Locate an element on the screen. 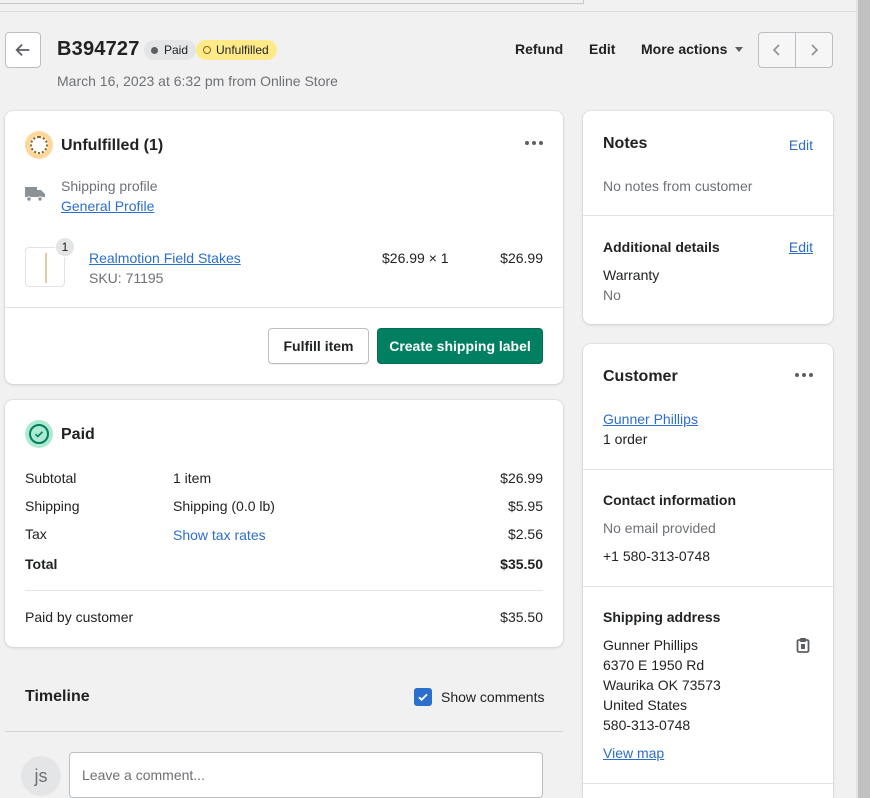 This screenshot has height=798, width=870. clipboard-copy-icon is located at coordinates (803, 645).